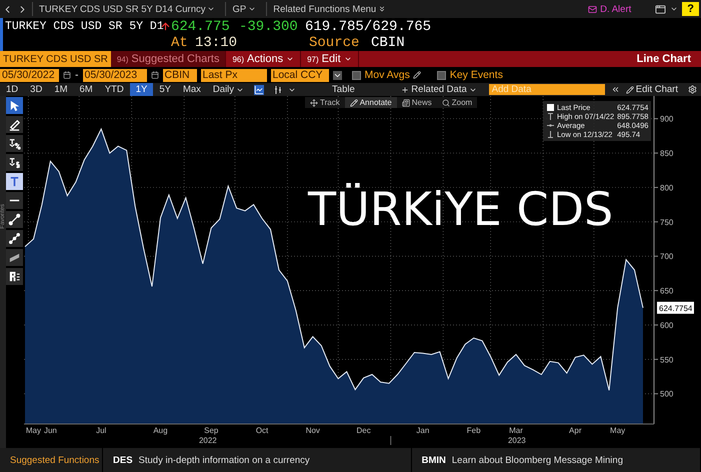 The width and height of the screenshot is (701, 472). What do you see at coordinates (660, 9) in the screenshot?
I see `window-icon` at bounding box center [660, 9].